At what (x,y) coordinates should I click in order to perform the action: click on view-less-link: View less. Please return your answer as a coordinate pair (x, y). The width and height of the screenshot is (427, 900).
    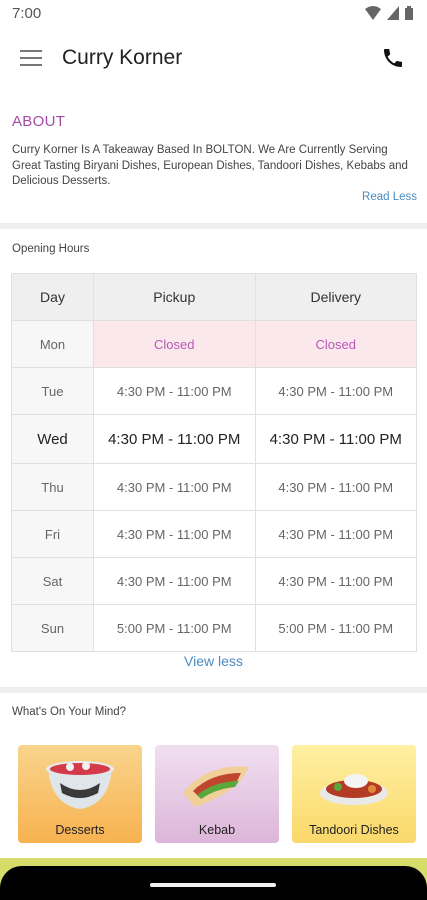
    Looking at the image, I should click on (213, 661).